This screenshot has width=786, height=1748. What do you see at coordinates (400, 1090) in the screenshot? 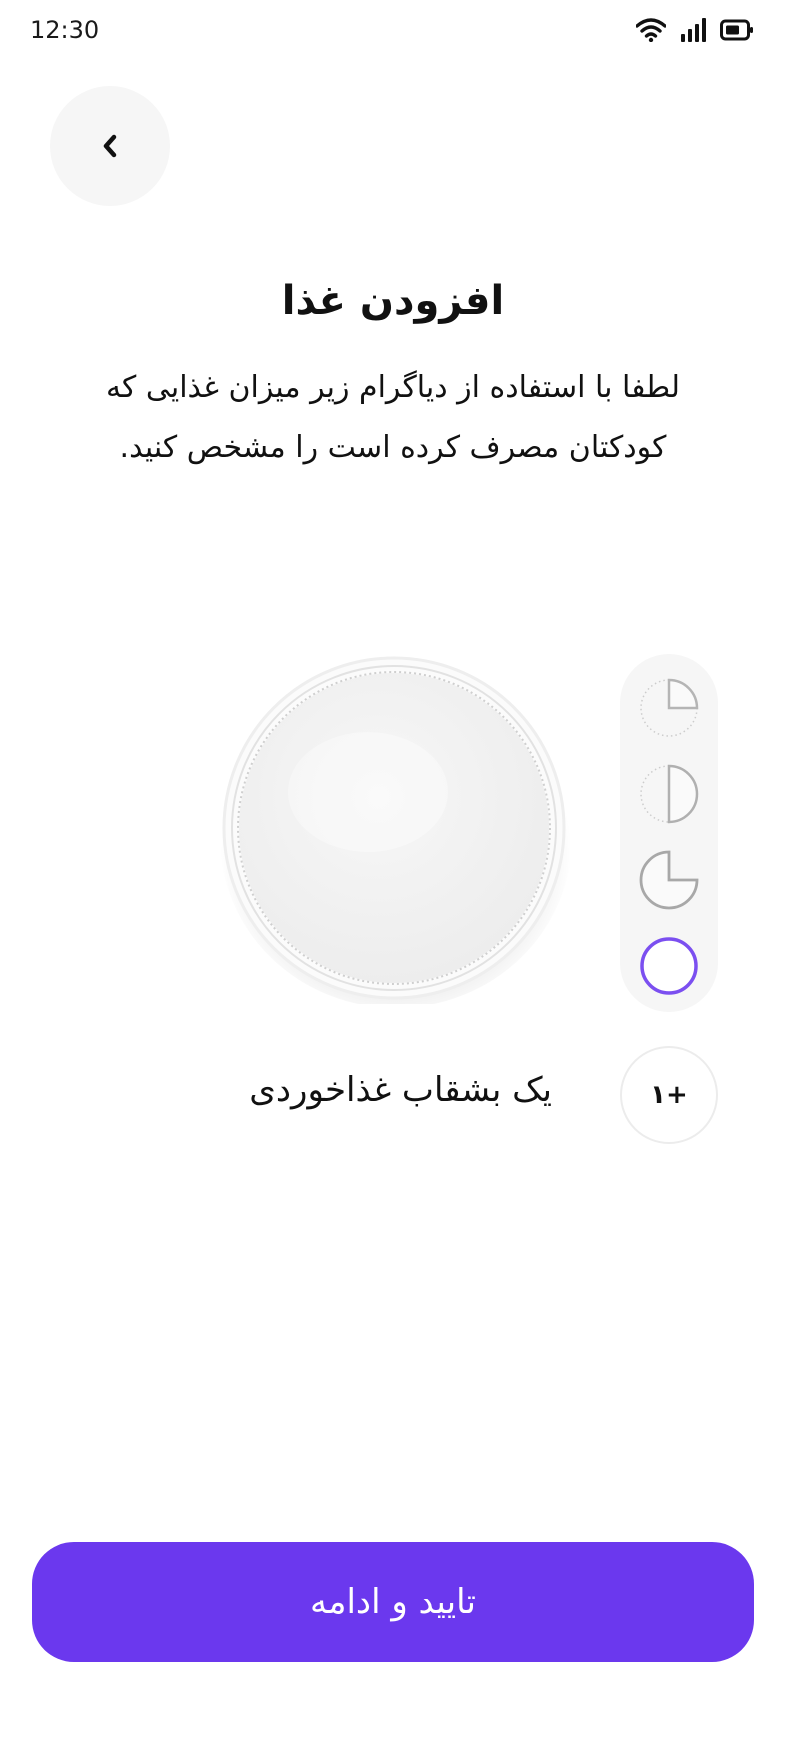
I see `portion-size-label: یک بشقاب غذاخوردی` at bounding box center [400, 1090].